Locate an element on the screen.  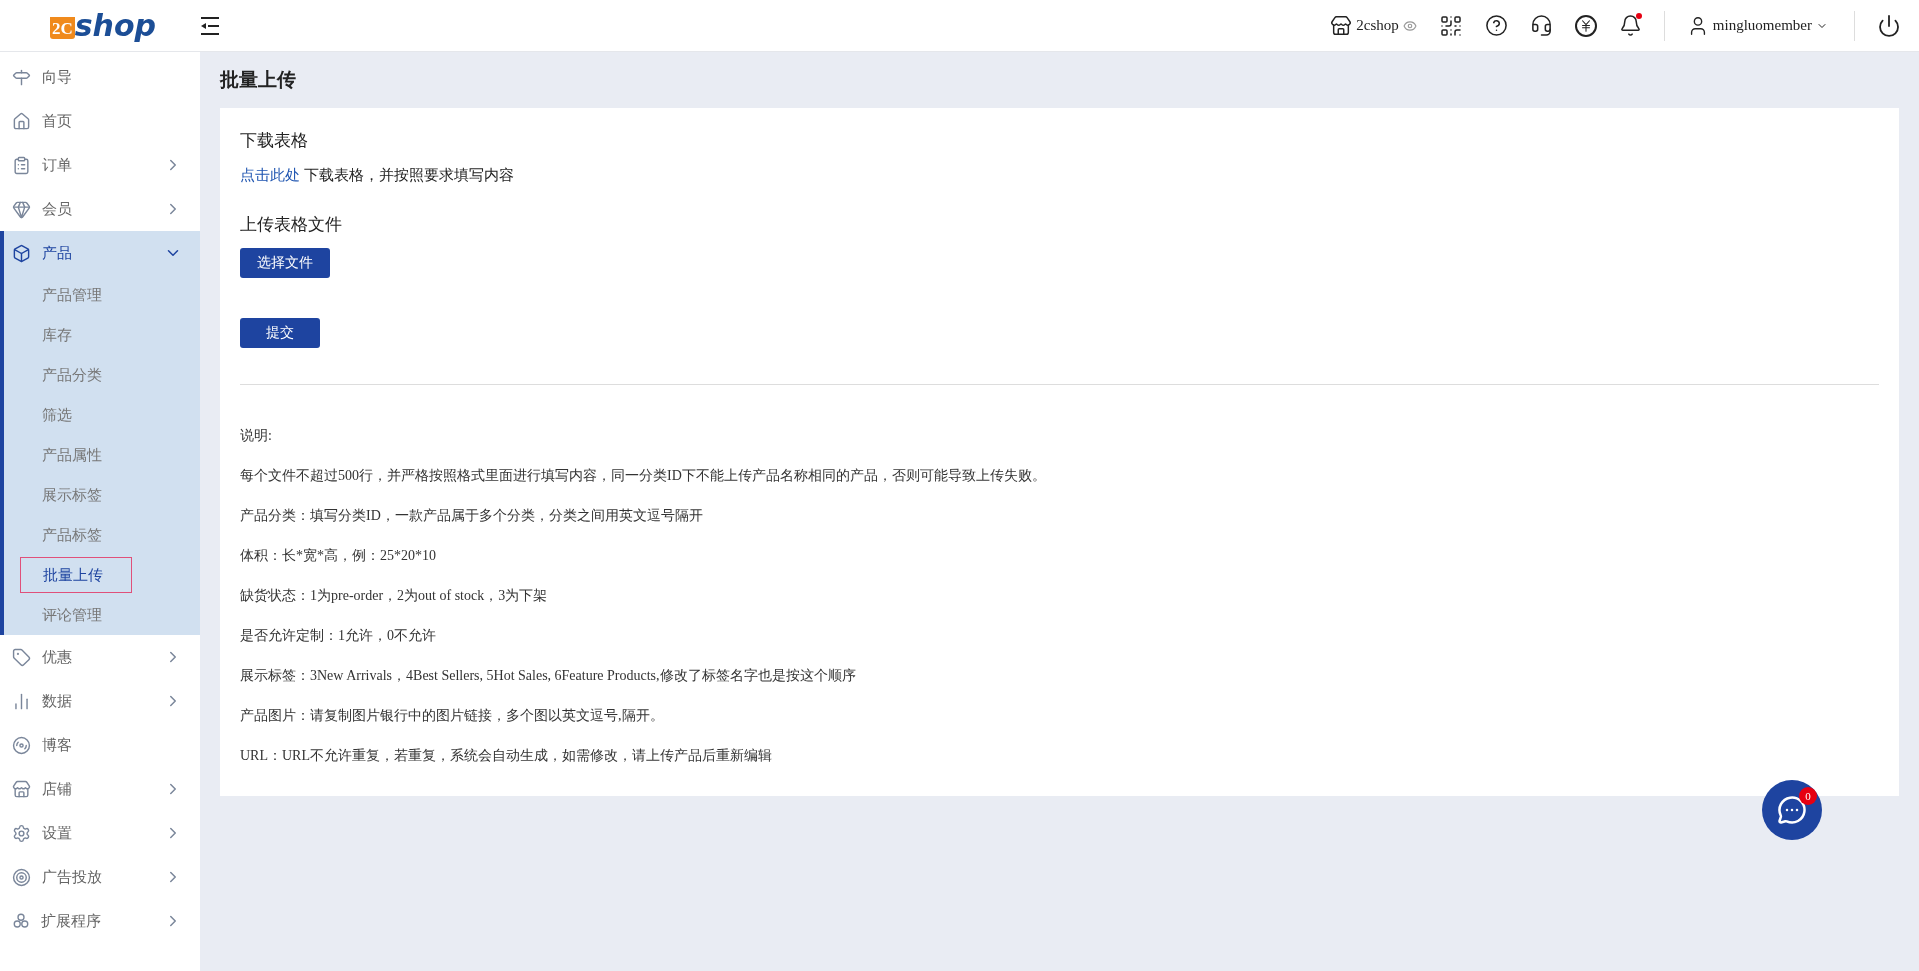
sidebar-subitem: 批量上传 is located at coordinates (76, 575).